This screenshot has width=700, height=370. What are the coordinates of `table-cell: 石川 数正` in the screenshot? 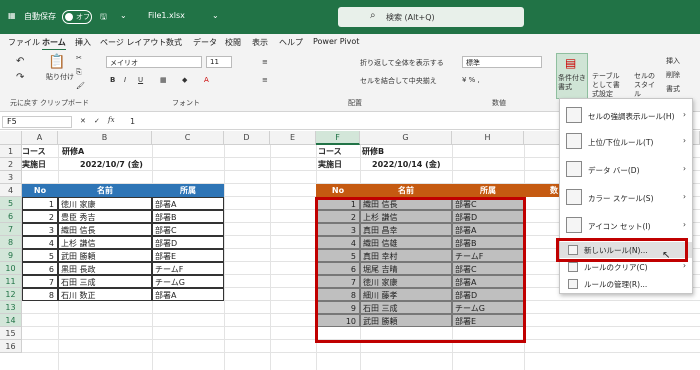 It's located at (105, 294).